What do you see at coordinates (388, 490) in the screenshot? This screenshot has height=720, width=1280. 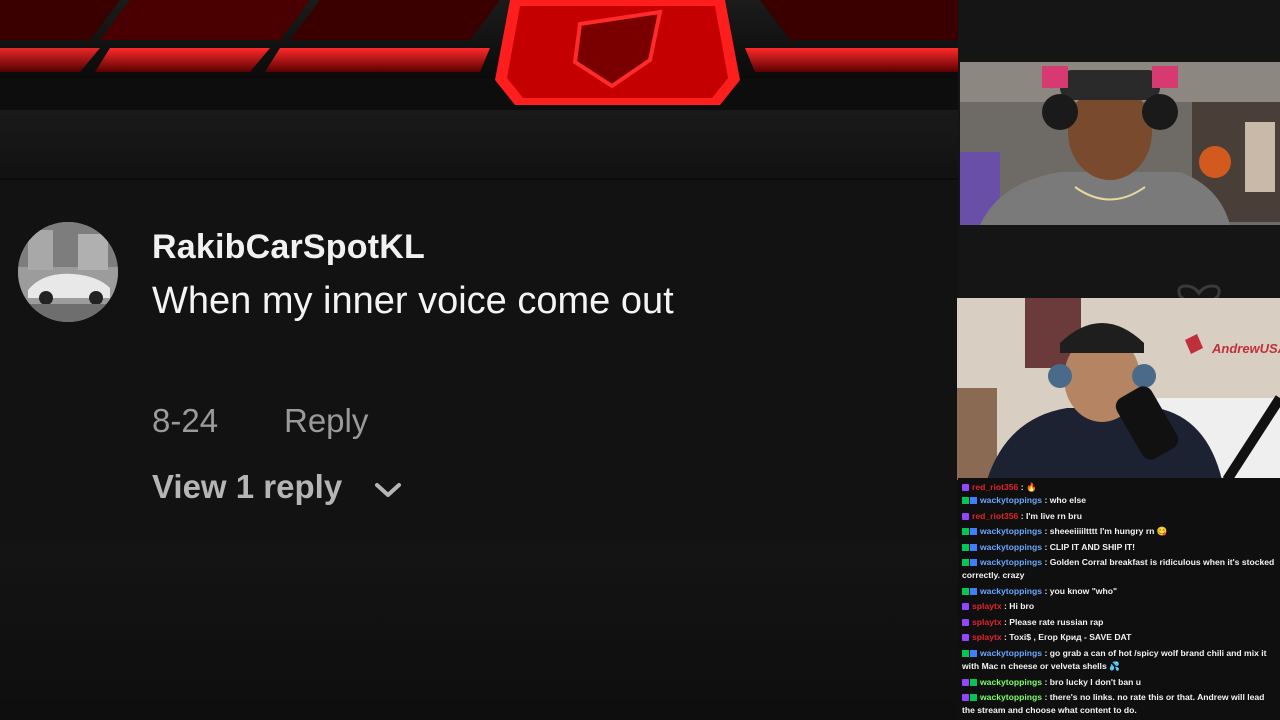 I see `chevron-down-icon` at bounding box center [388, 490].